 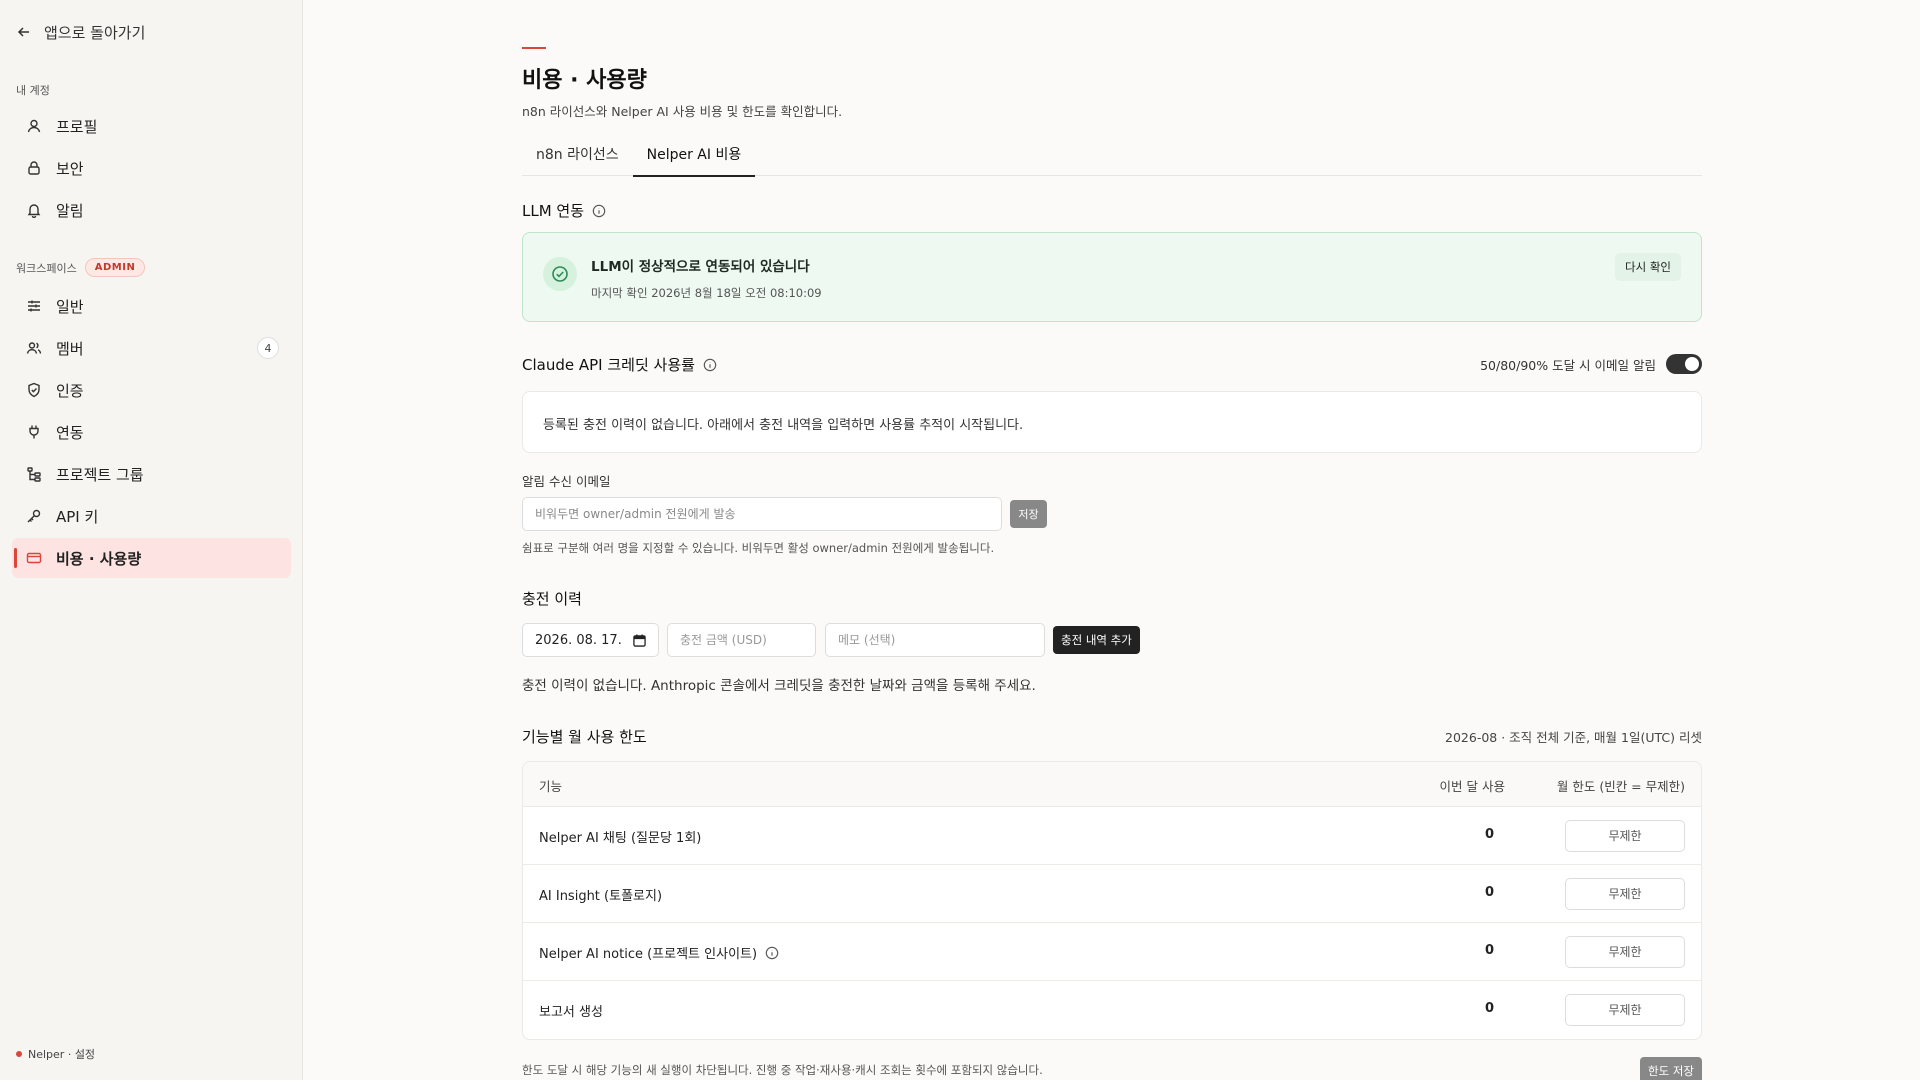 What do you see at coordinates (1112, 157) in the screenshot?
I see `tab-bar: n8n 라이선스 Nelper AI 비용` at bounding box center [1112, 157].